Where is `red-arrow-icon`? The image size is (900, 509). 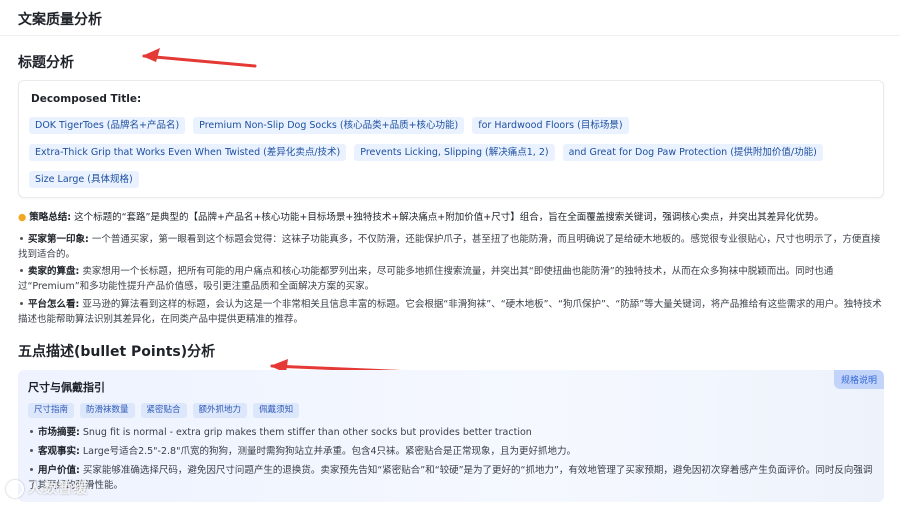
red-arrow-icon is located at coordinates (199, 58).